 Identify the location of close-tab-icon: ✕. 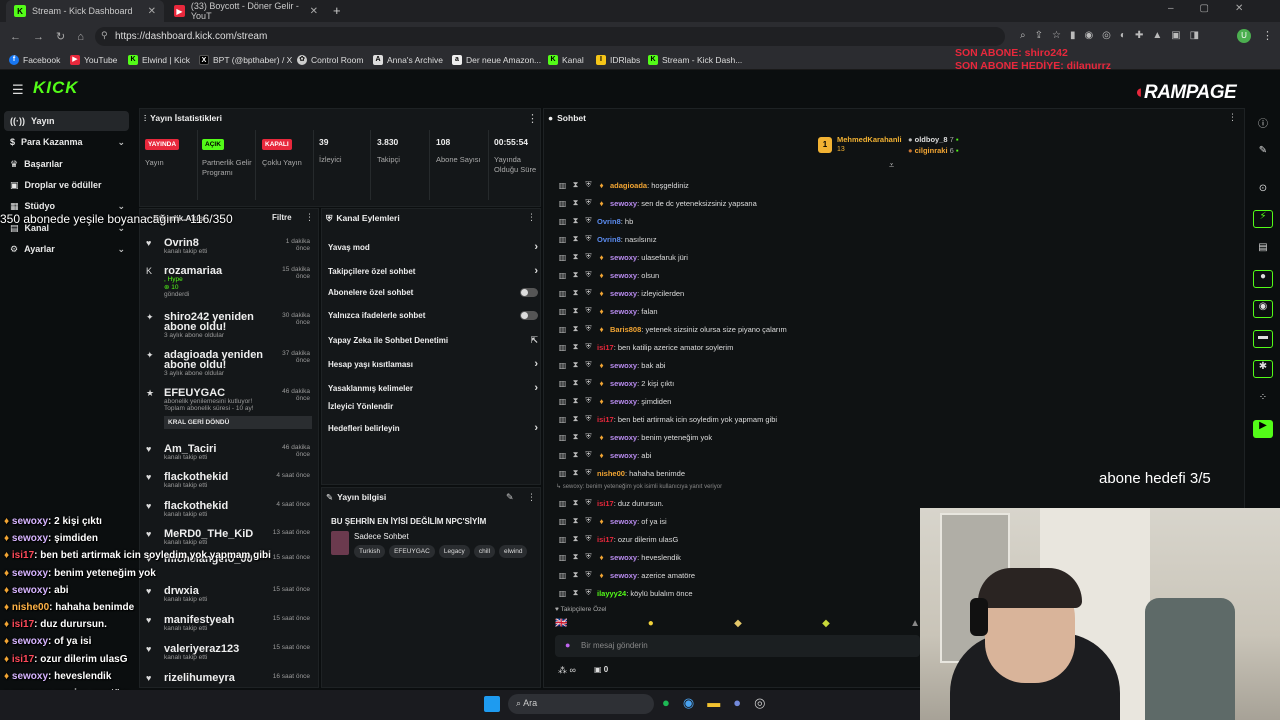
(152, 11).